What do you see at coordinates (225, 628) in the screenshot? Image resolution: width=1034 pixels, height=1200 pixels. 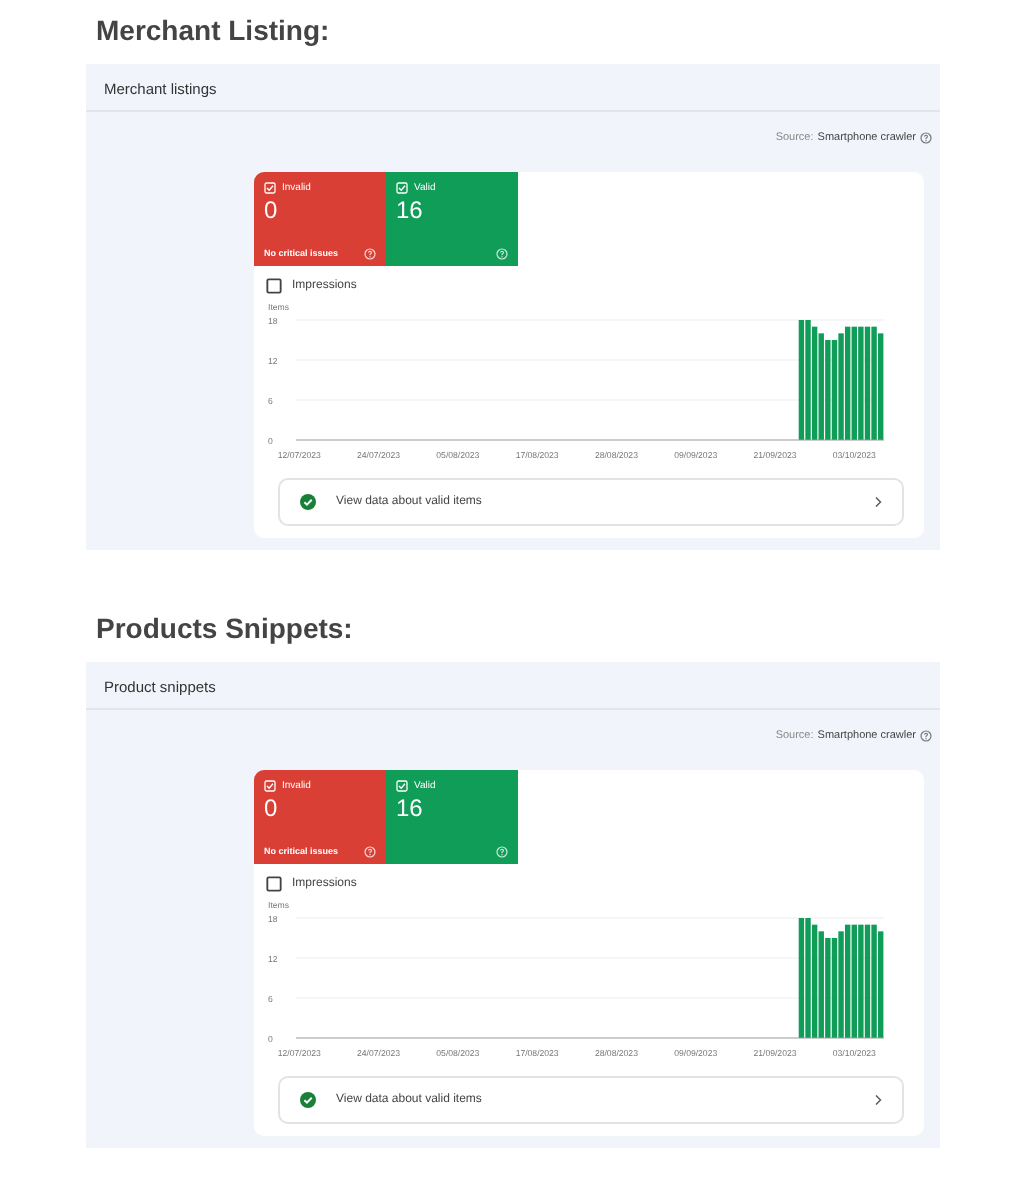 I see `section-heading: Products Snippets:` at bounding box center [225, 628].